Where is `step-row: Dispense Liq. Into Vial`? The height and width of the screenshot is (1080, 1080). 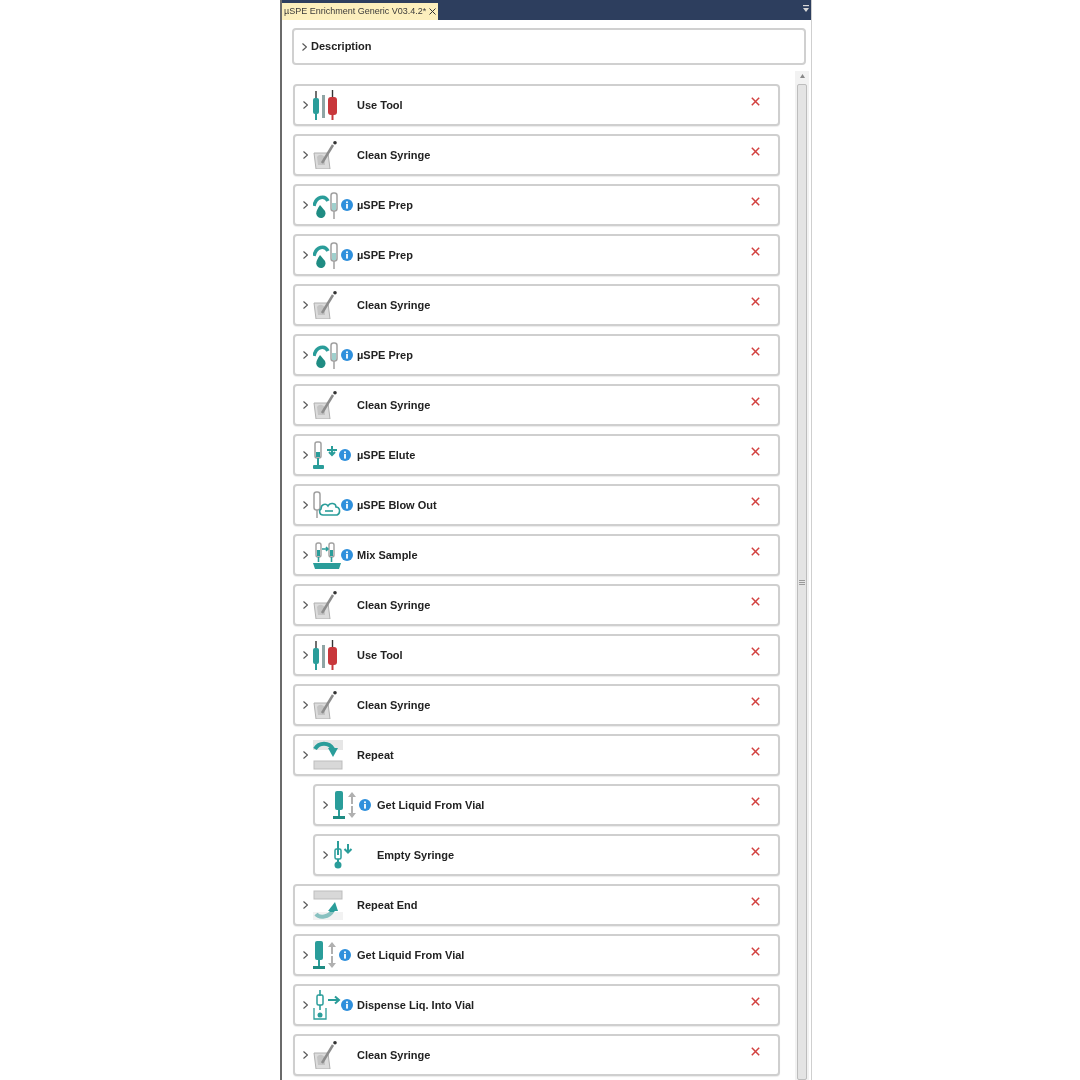
step-row: Dispense Liq. Into Vial is located at coordinates (536, 1005).